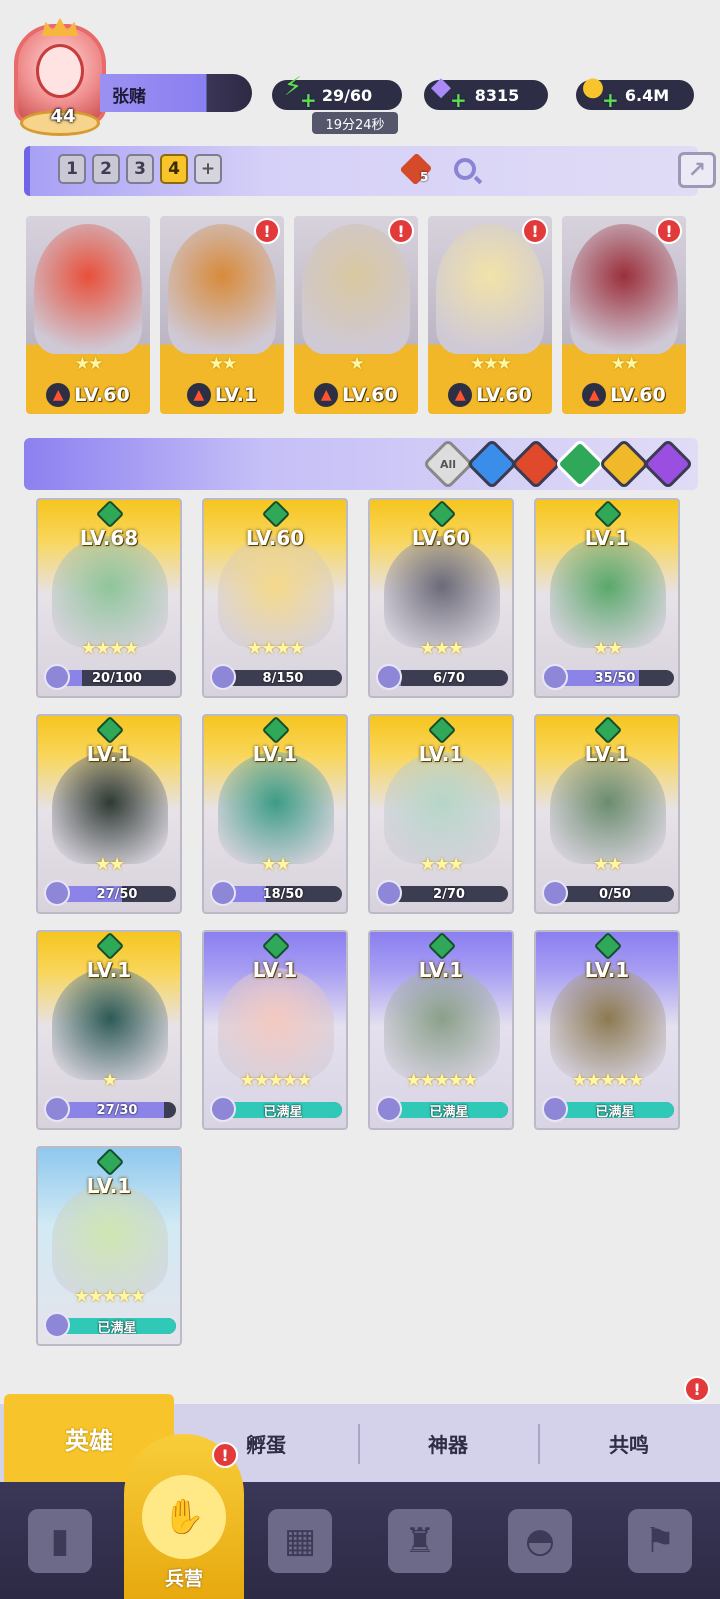  I want to click on team-element-count: 5, so click(424, 177).